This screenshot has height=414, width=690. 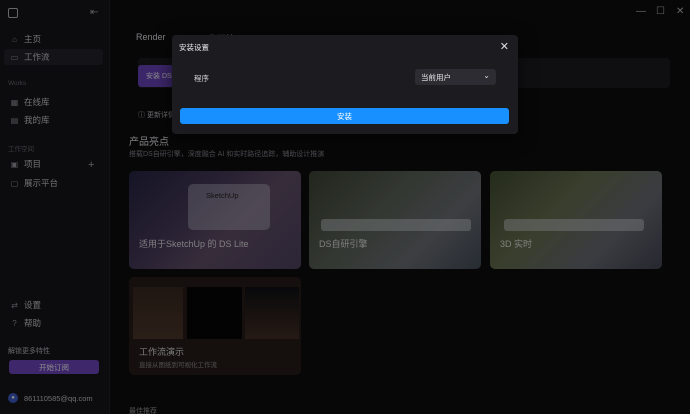 I want to click on close-icon: ✕, so click(x=504, y=46).